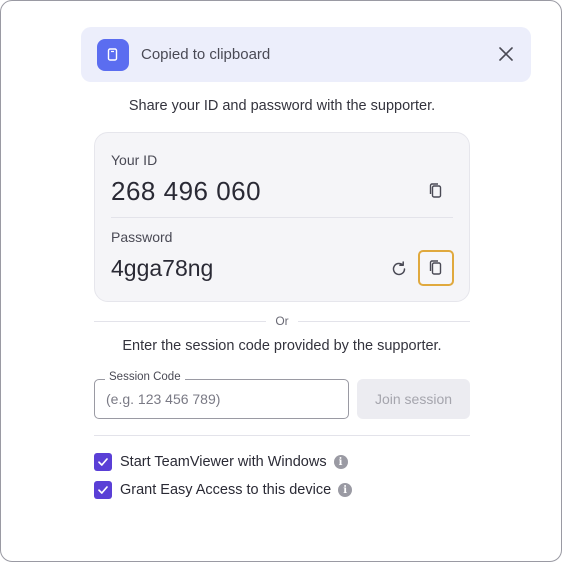  I want to click on separator-line, so click(384, 321).